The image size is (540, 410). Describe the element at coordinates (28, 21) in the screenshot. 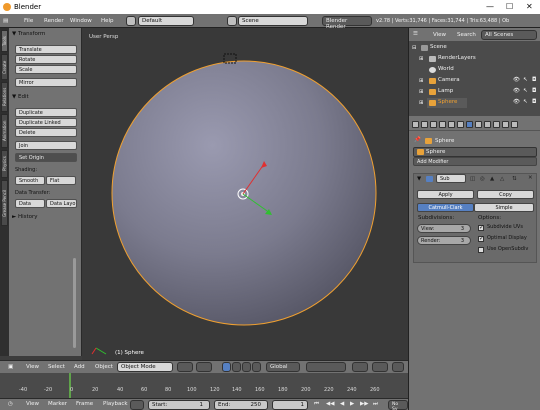

I see `menu-file: File` at that location.